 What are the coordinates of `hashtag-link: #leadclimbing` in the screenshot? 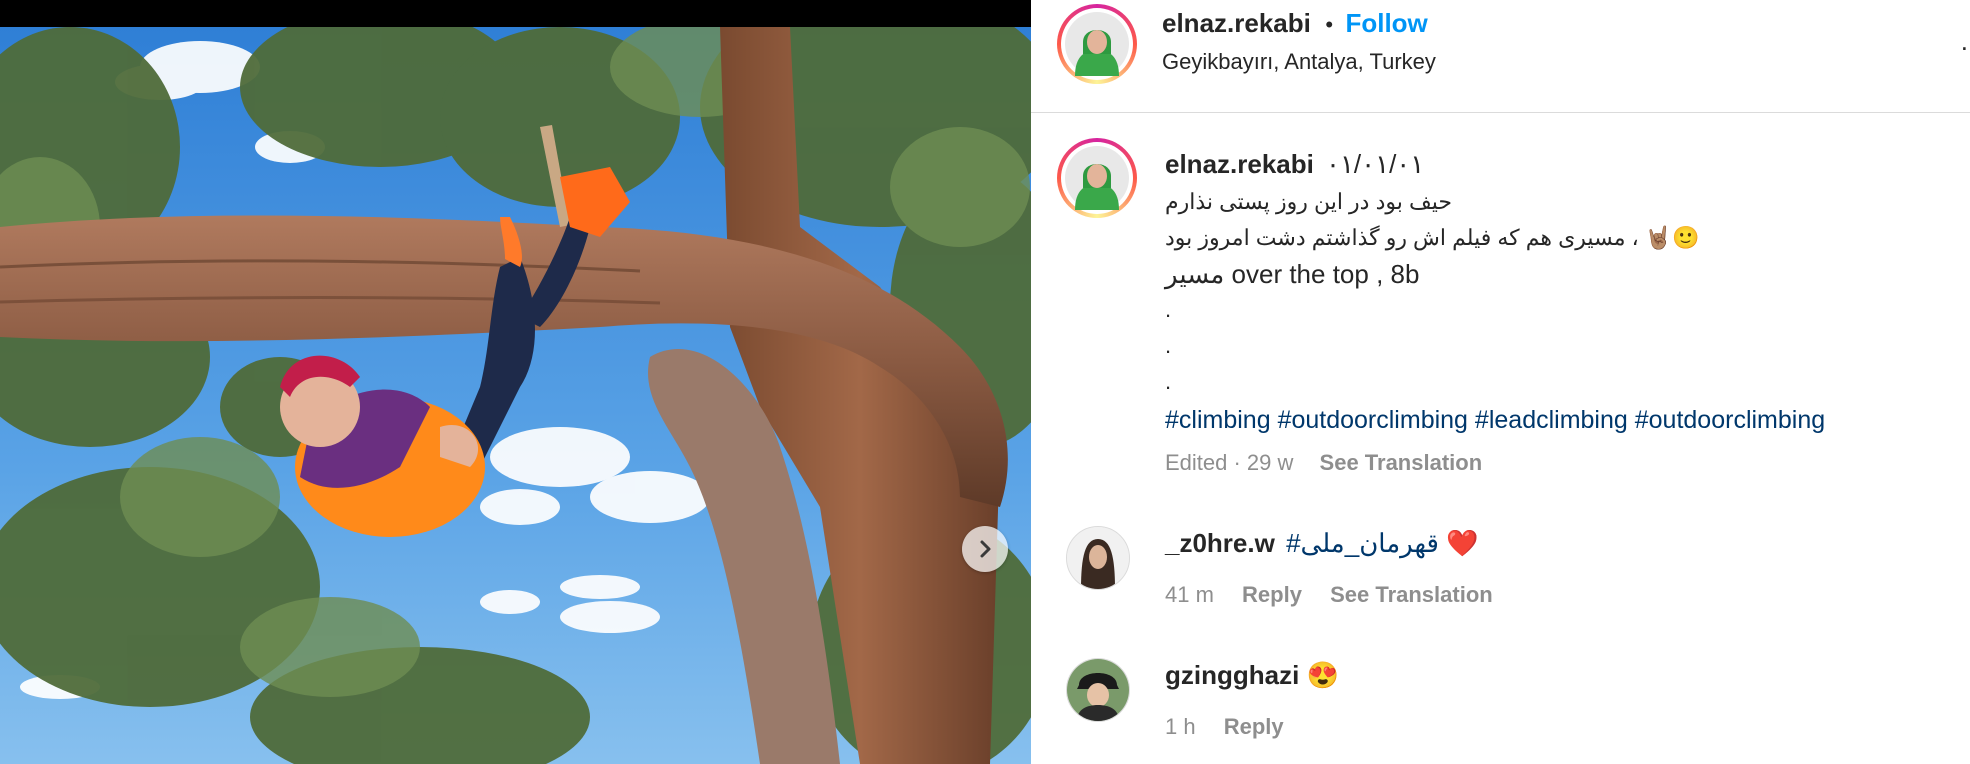 It's located at (1551, 420).